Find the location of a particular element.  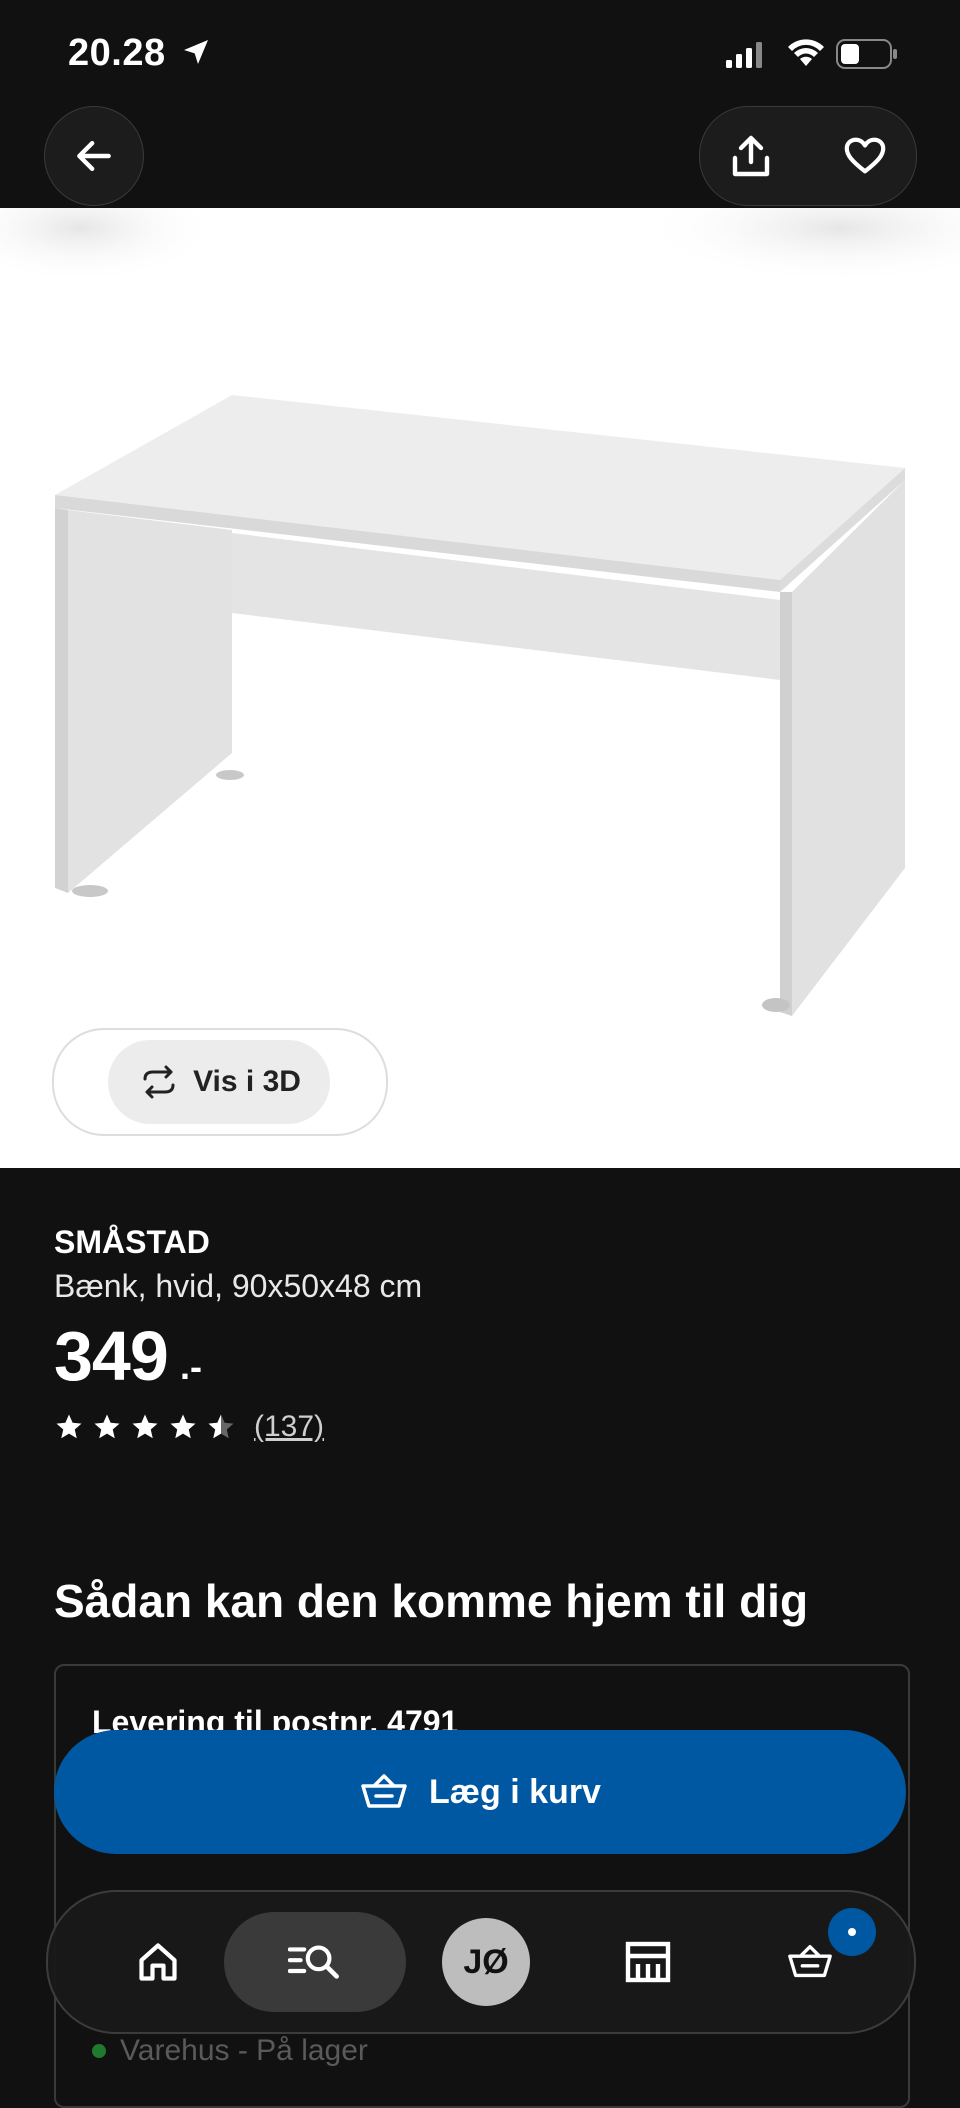

search-icon is located at coordinates (313, 1962).